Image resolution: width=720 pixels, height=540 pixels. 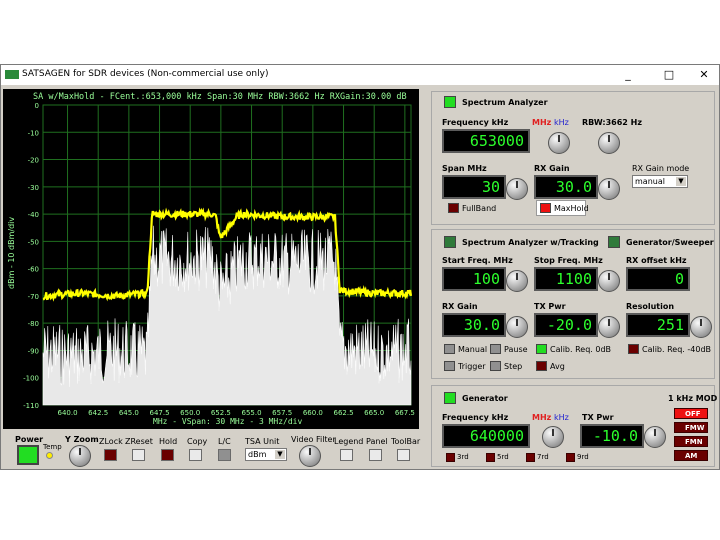 I want to click on manual-button, so click(x=449, y=349).